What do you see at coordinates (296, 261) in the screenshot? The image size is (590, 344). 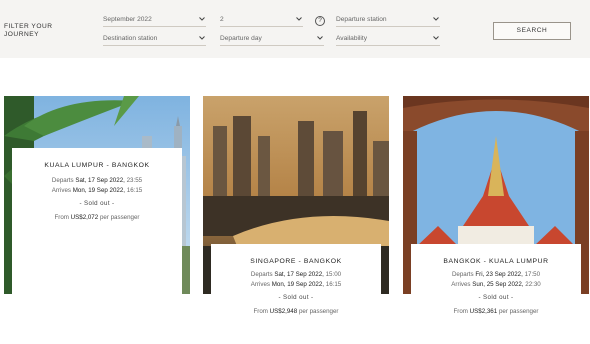 I see `route-title: SINGAPORE - BANGKOK` at bounding box center [296, 261].